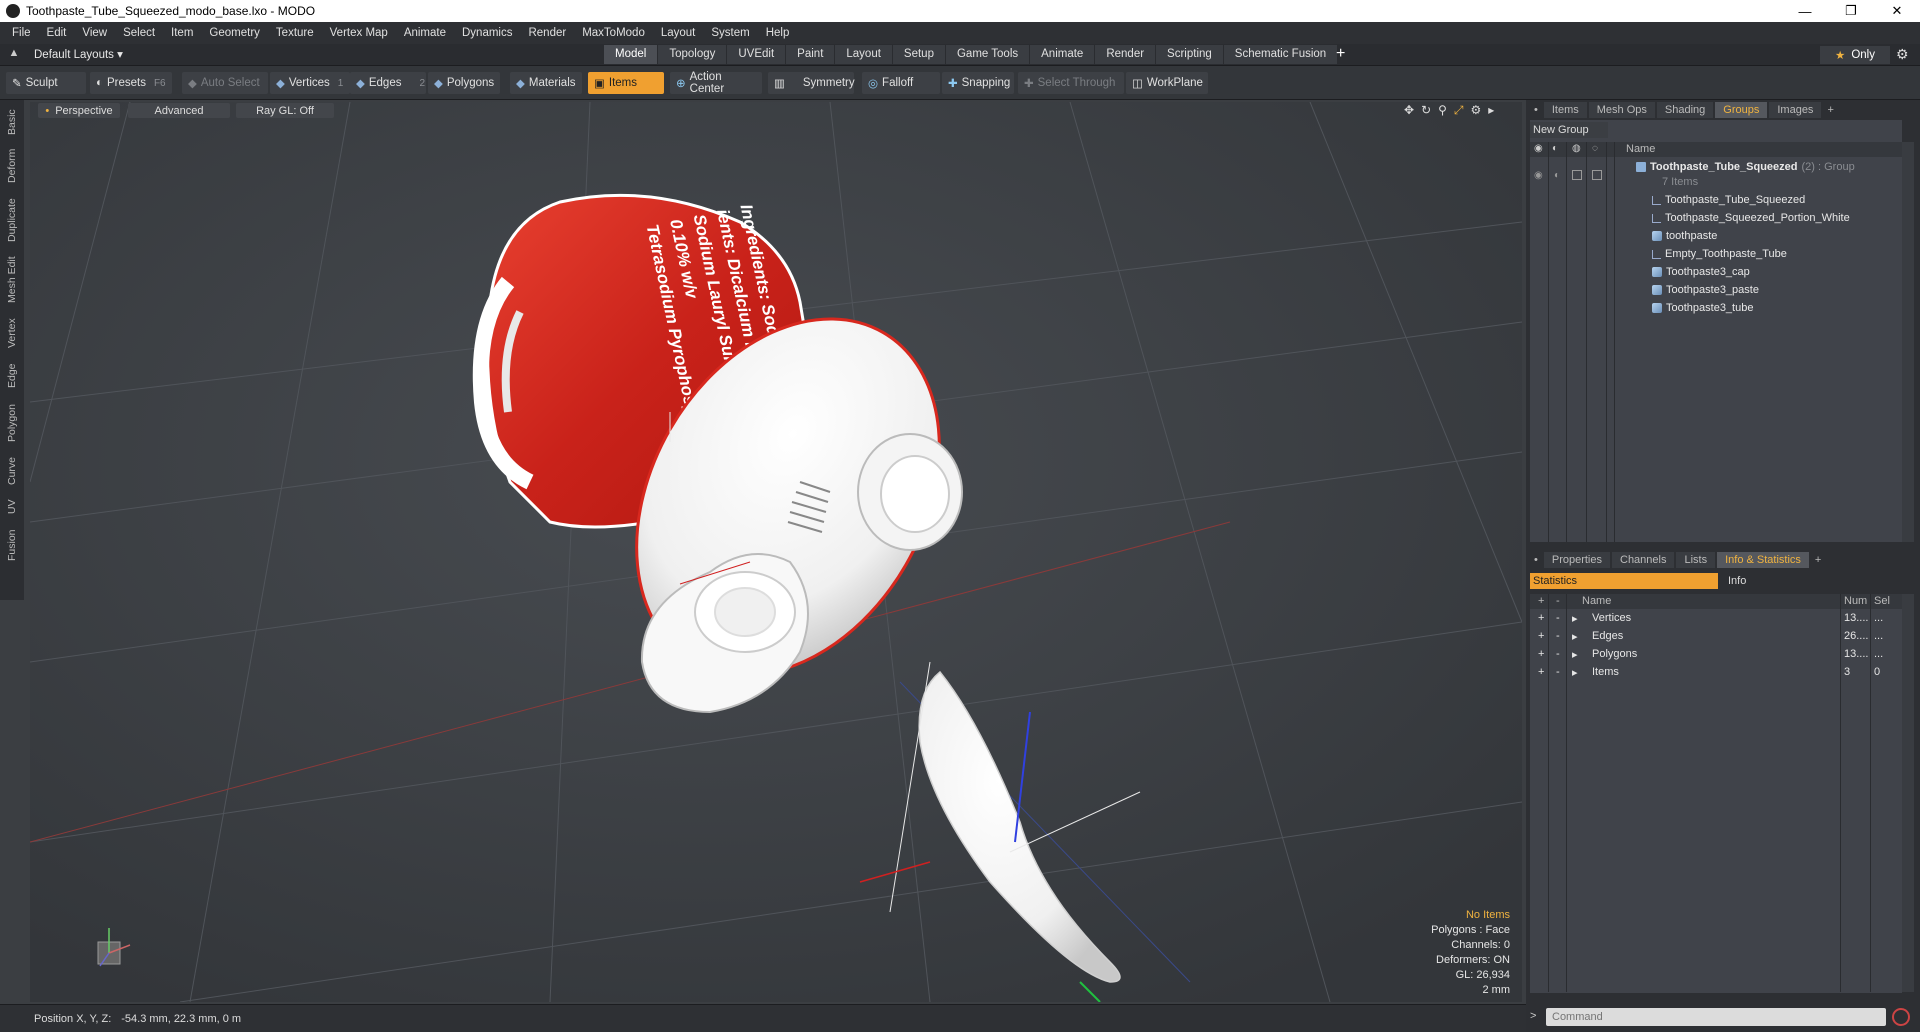 This screenshot has width=1920, height=1032. I want to click on polygons-button: ◆ Polygons, so click(464, 83).